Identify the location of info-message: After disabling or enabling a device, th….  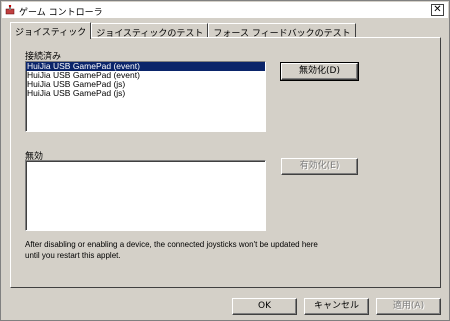
(171, 250).